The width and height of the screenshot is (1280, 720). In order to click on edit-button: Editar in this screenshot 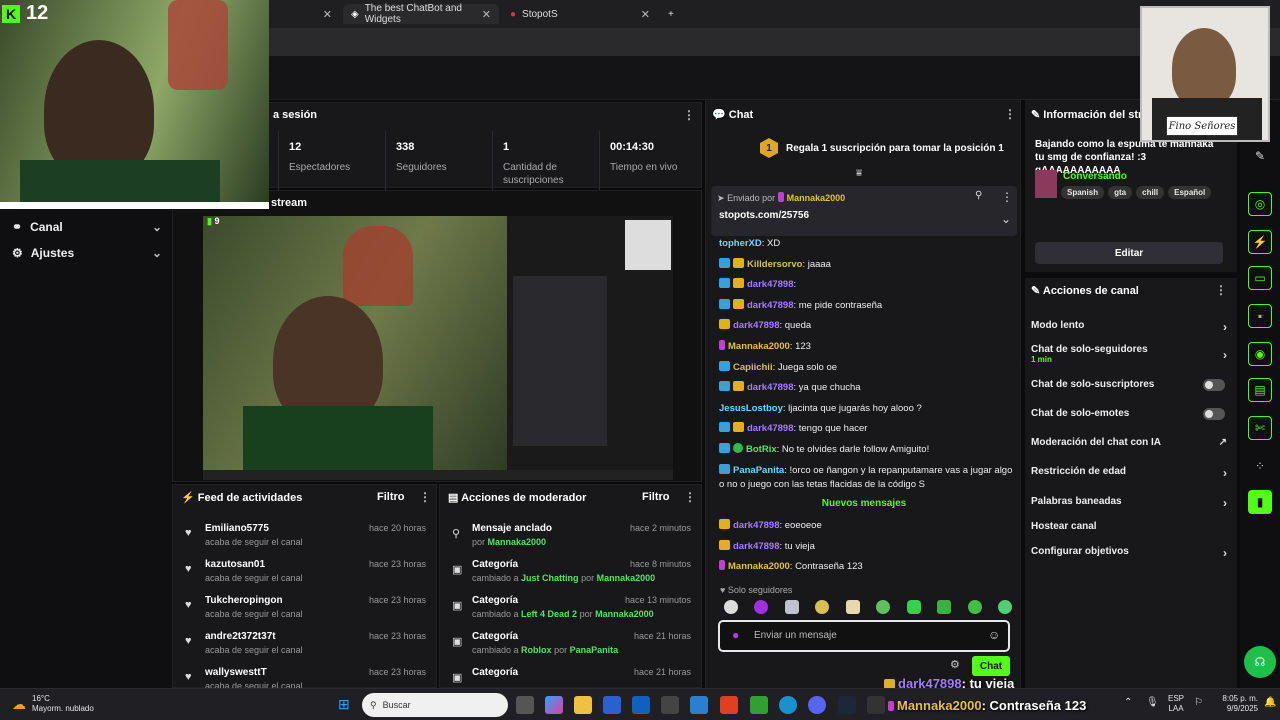, I will do `click(1129, 253)`.